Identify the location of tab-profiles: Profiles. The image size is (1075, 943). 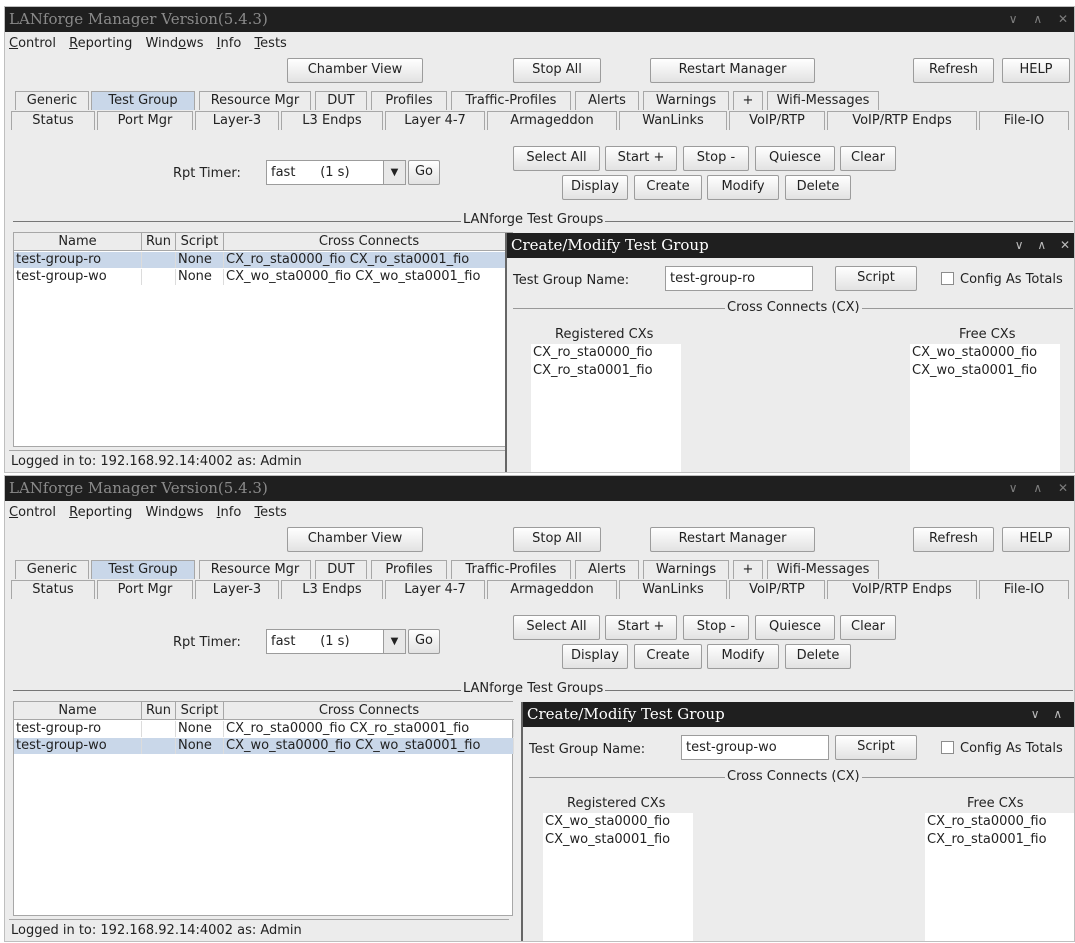
(409, 569).